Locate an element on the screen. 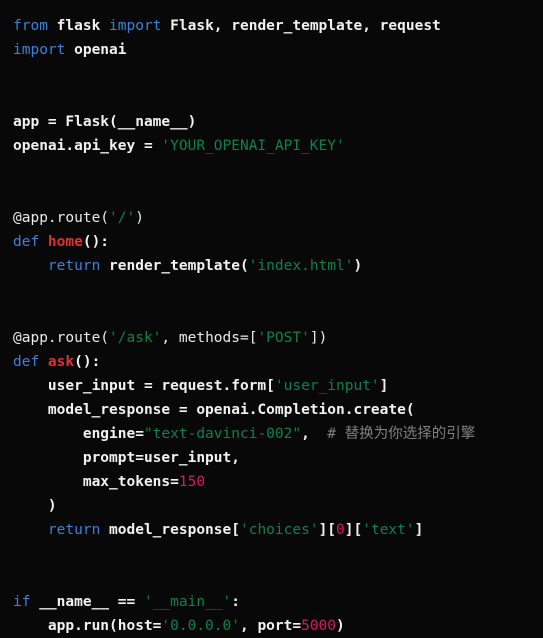  code-line: prompt=user_input, is located at coordinates (278, 458).